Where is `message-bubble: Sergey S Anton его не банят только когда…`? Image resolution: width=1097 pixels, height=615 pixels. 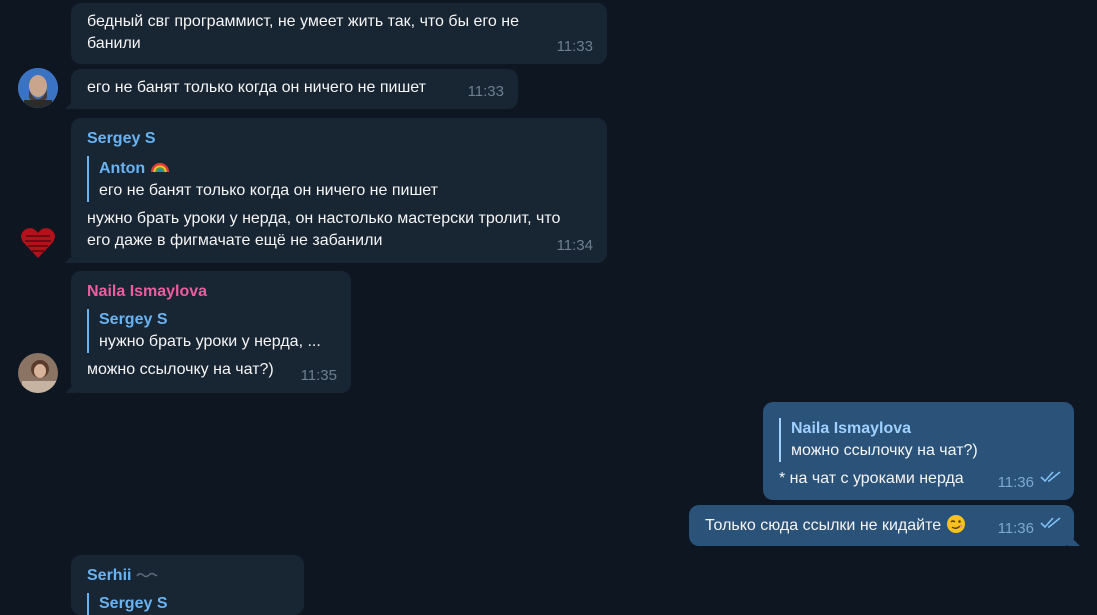
message-bubble: Sergey S Anton его не банят только когда… is located at coordinates (336, 190).